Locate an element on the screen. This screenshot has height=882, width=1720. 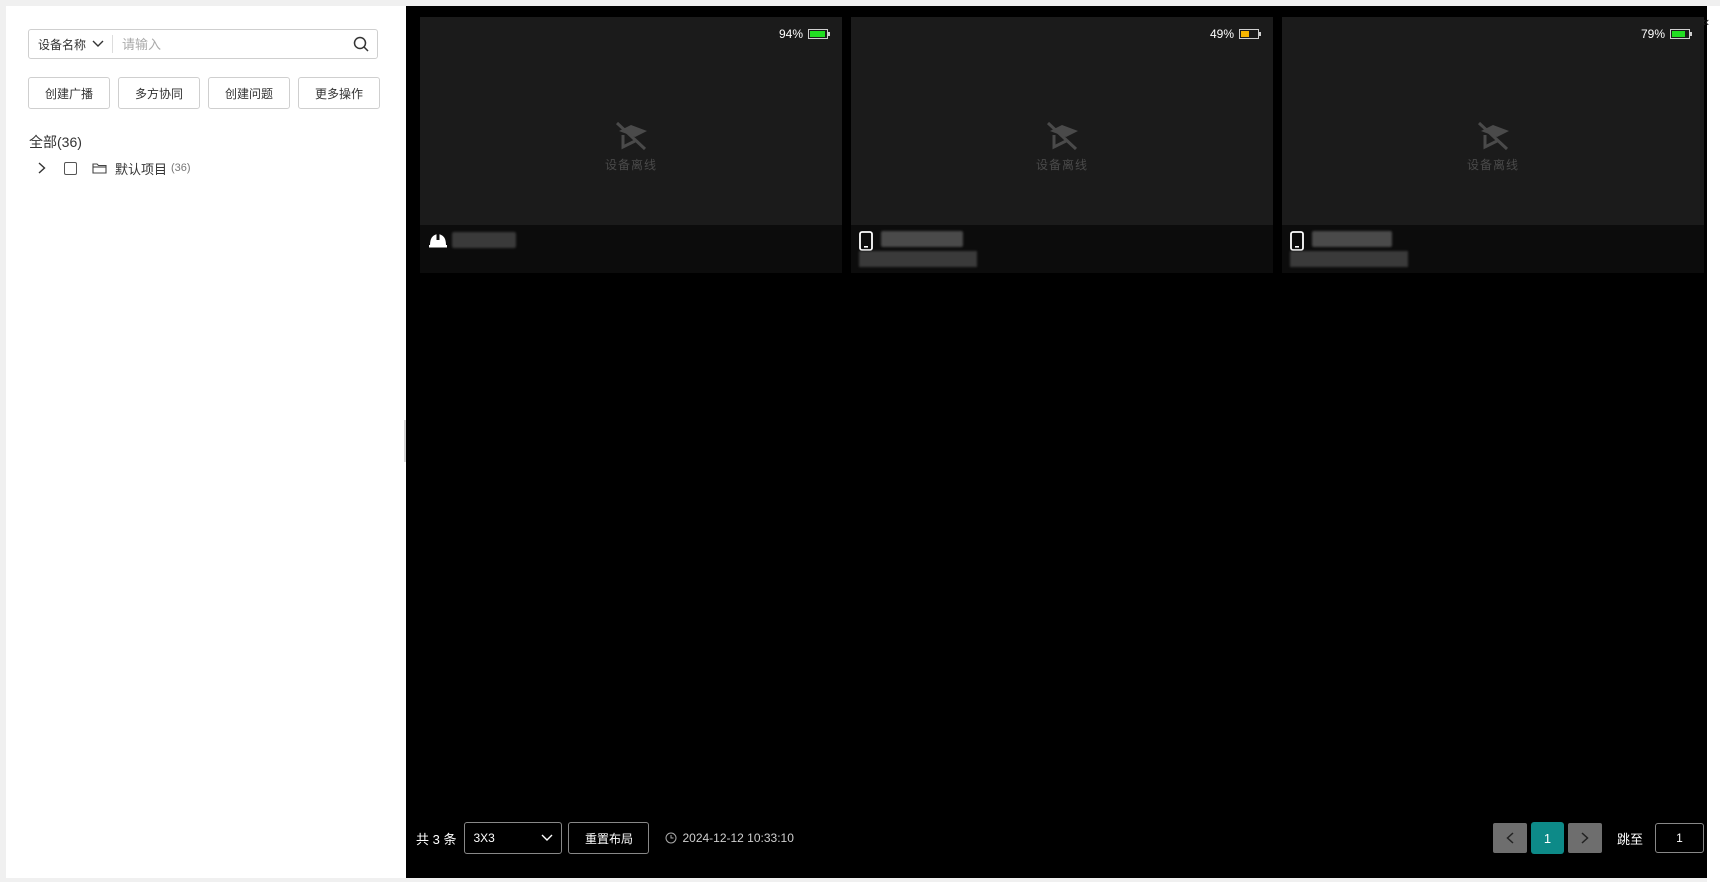
battery-percent: 79% is located at coordinates (1652, 34).